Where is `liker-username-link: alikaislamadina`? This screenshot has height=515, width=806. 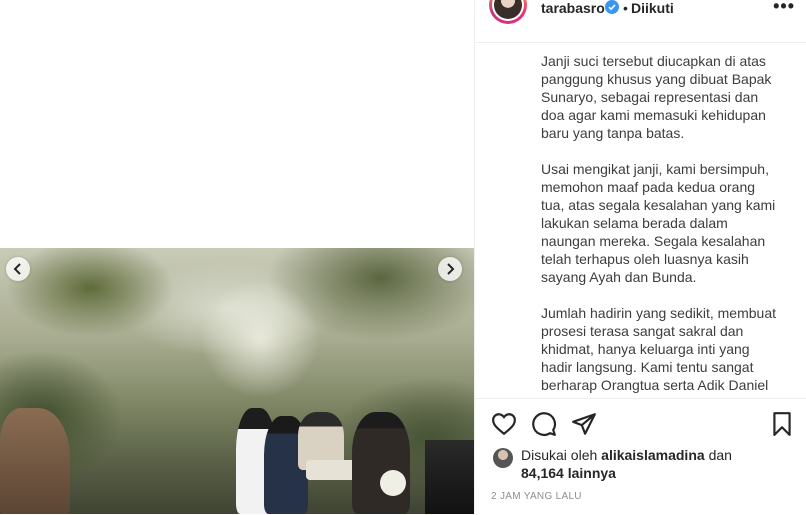 liker-username-link: alikaislamadina is located at coordinates (653, 455).